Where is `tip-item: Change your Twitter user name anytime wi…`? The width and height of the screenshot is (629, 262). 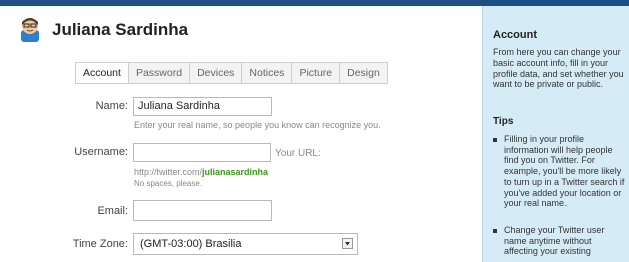 tip-item: Change your Twitter user name anytime wi… is located at coordinates (560, 241).